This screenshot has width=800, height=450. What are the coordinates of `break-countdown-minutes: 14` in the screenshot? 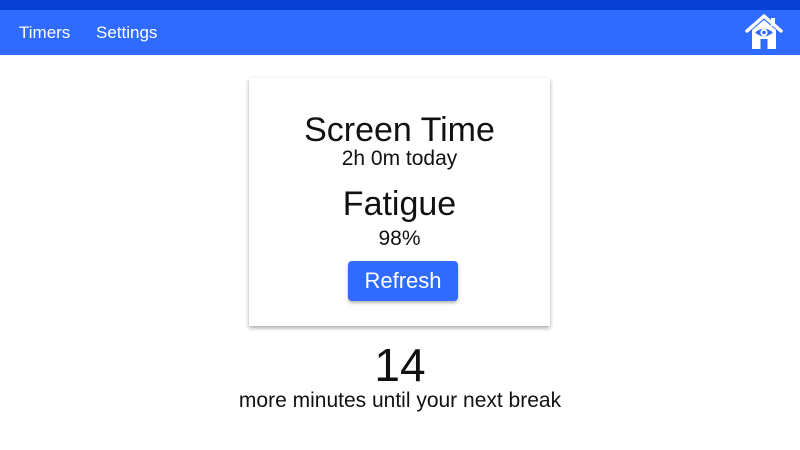 It's located at (400, 365).